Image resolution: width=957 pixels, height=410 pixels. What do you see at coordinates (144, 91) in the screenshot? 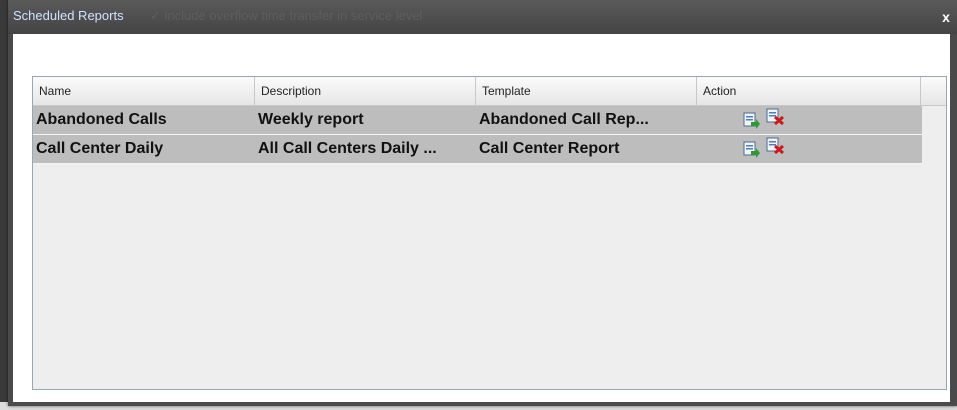
I see `column-header-name: Name` at bounding box center [144, 91].